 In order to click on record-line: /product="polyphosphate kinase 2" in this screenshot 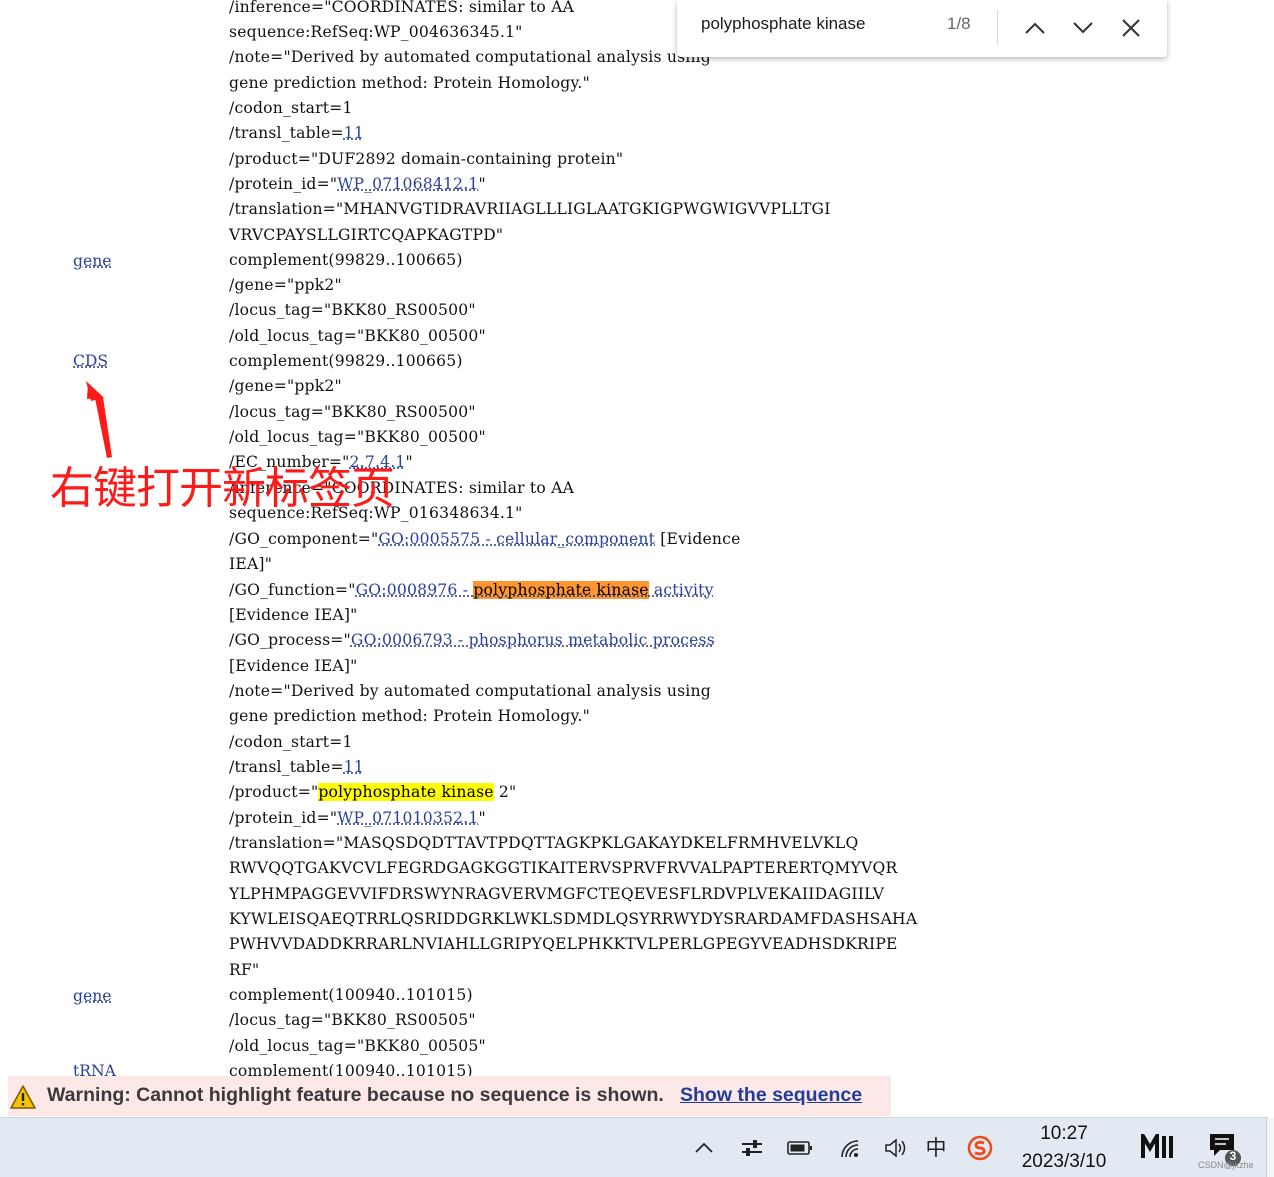, I will do `click(372, 792)`.